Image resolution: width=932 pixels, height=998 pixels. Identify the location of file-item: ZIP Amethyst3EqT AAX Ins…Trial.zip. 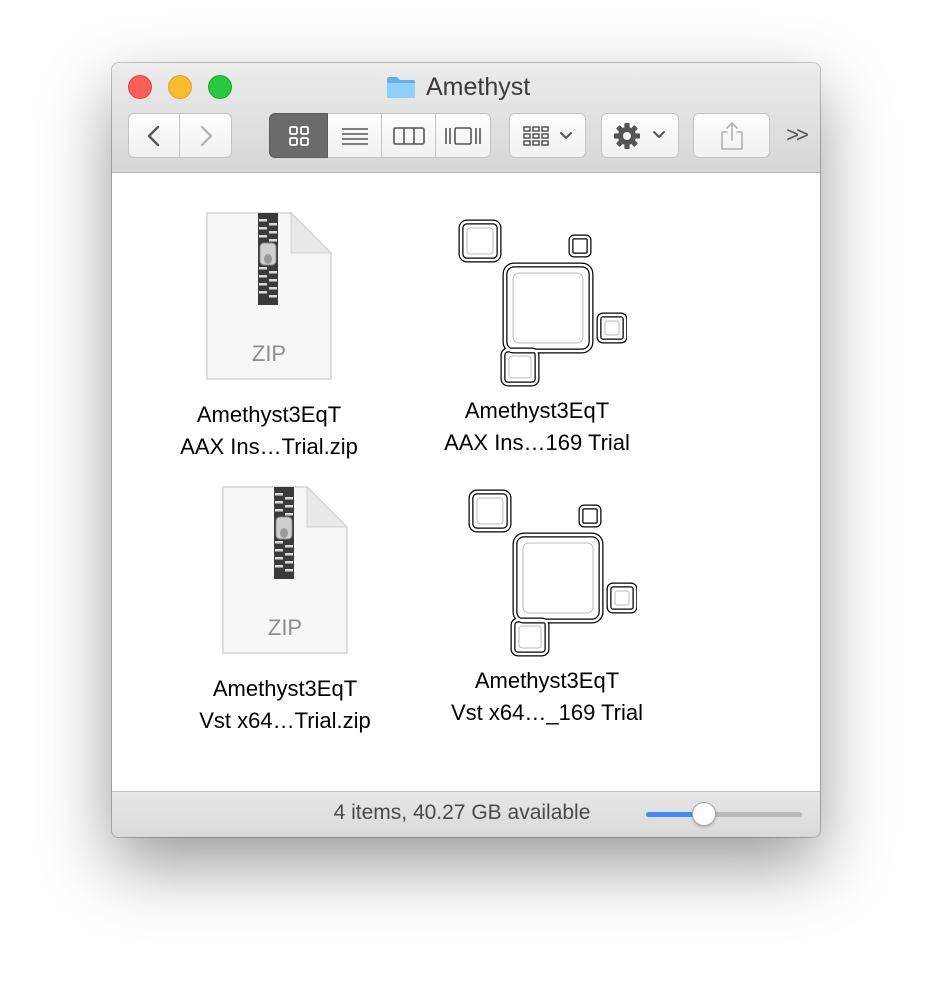
(269, 337).